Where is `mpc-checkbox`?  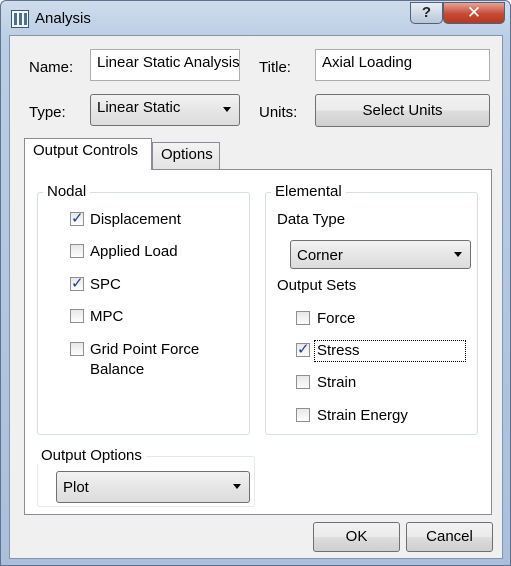
mpc-checkbox is located at coordinates (77, 316).